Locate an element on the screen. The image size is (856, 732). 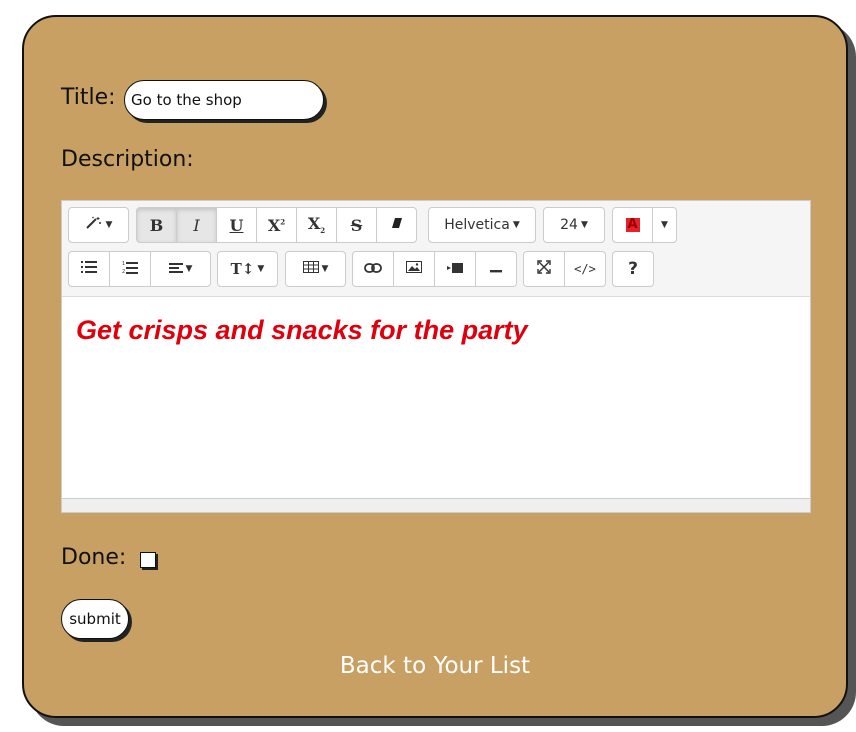
magic-wand-icon is located at coordinates (94, 225).